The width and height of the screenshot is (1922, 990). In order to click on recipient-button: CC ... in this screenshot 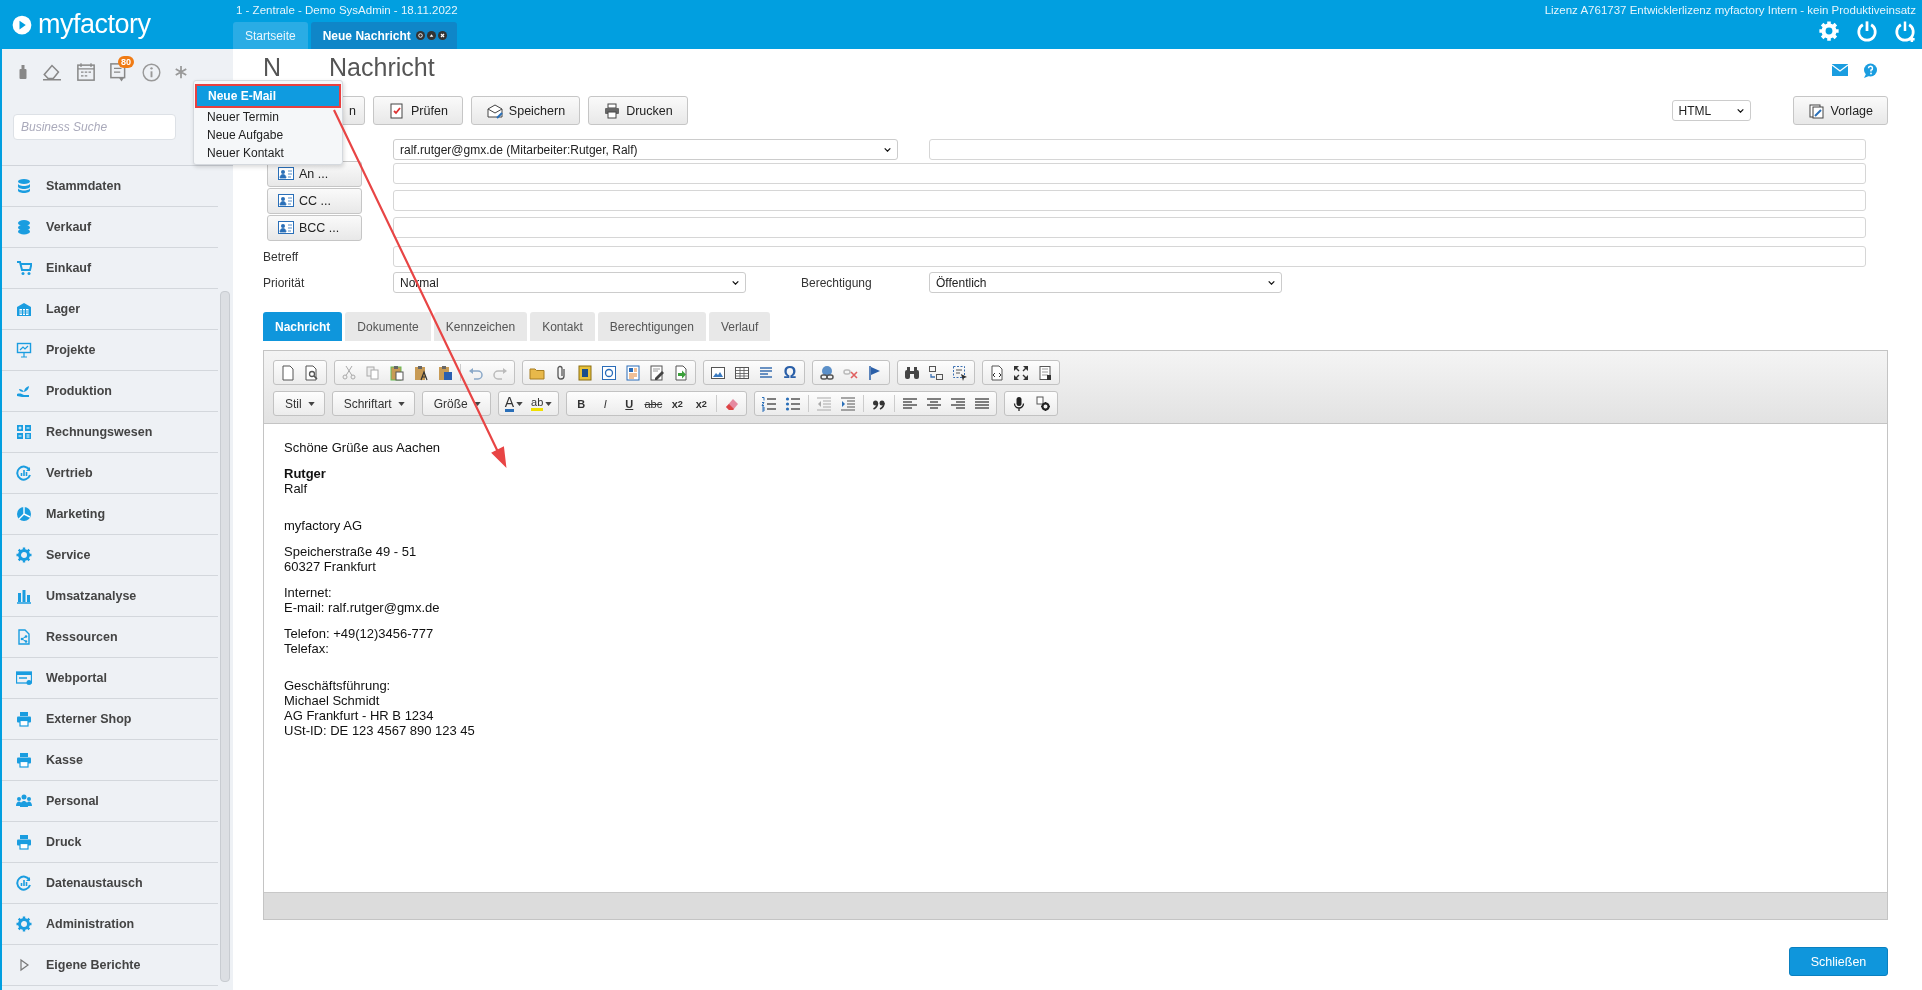, I will do `click(314, 200)`.